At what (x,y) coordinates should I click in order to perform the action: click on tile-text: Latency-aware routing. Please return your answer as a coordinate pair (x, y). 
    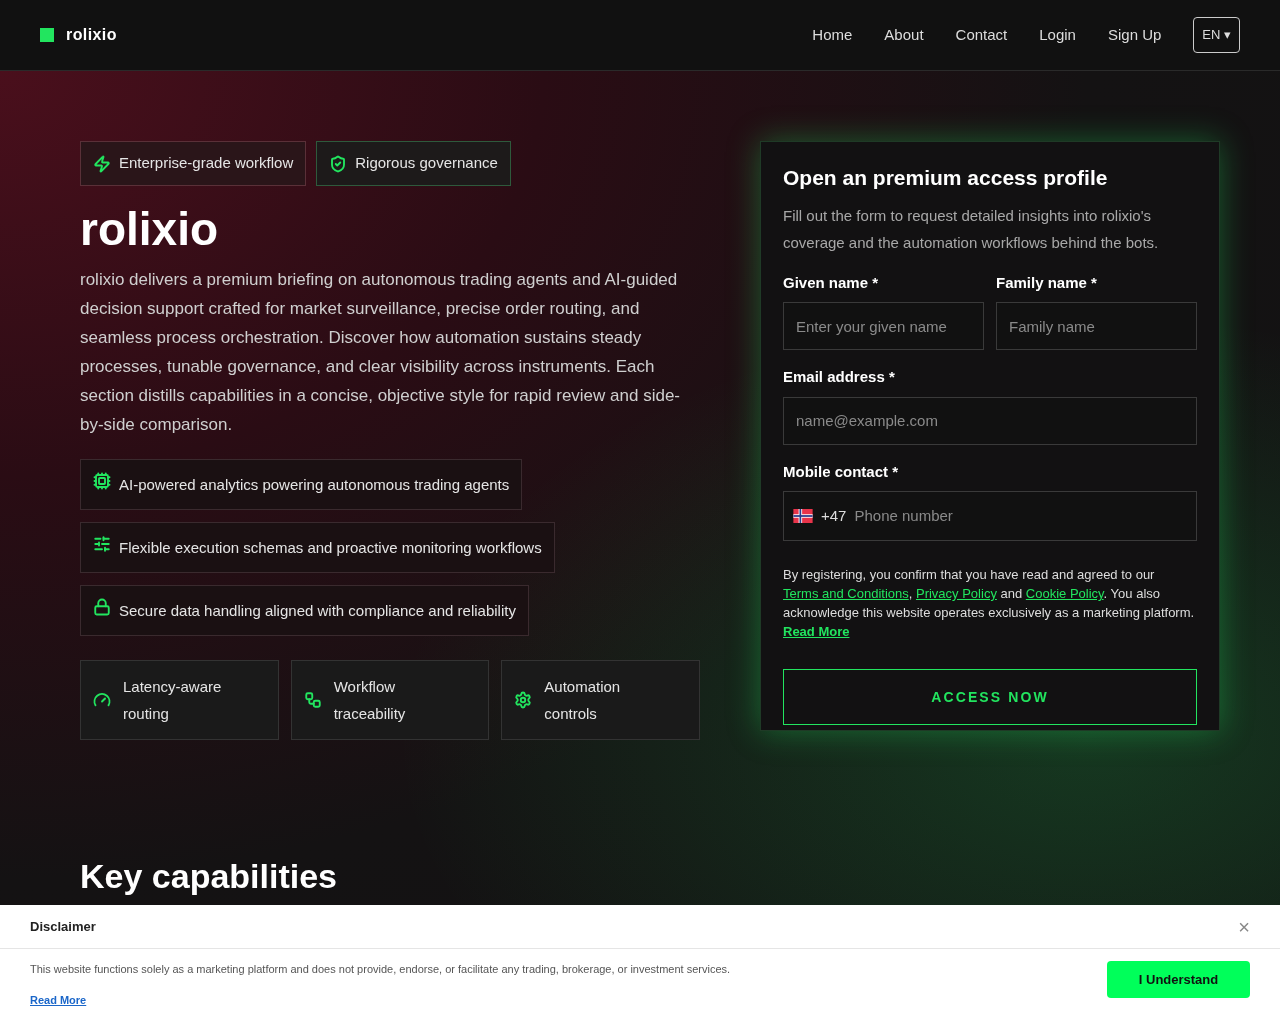
    Looking at the image, I should click on (173, 701).